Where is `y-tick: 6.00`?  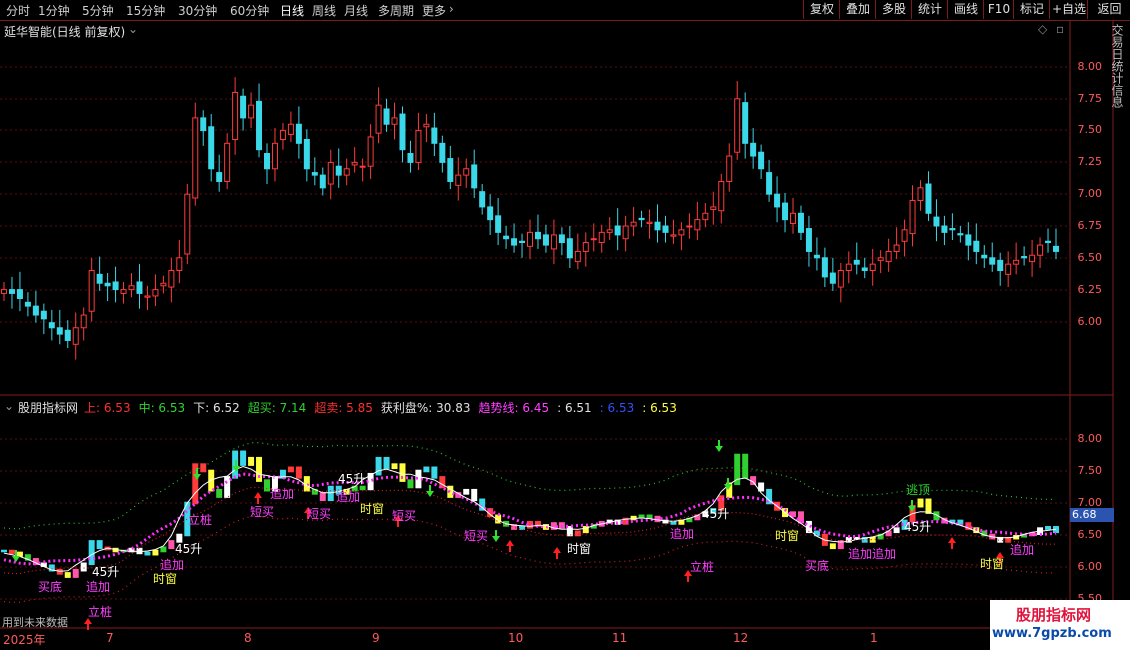 y-tick: 6.00 is located at coordinates (1090, 321).